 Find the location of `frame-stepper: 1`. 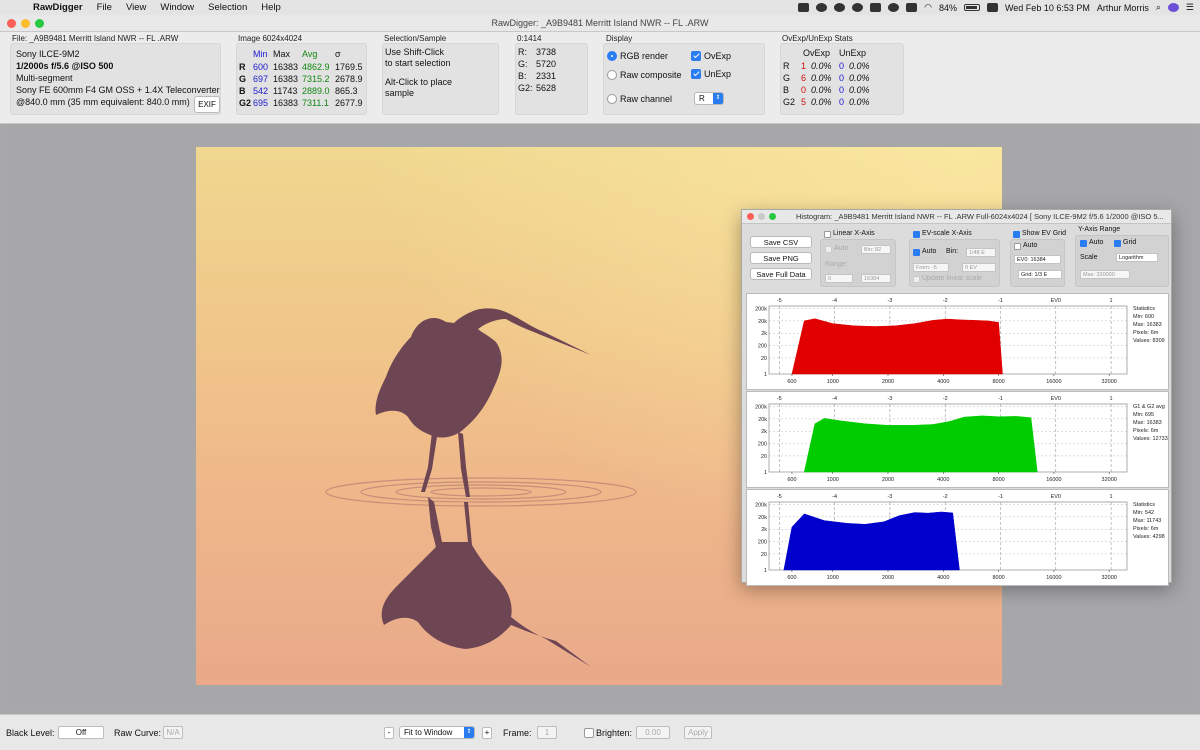

frame-stepper: 1 is located at coordinates (547, 732).